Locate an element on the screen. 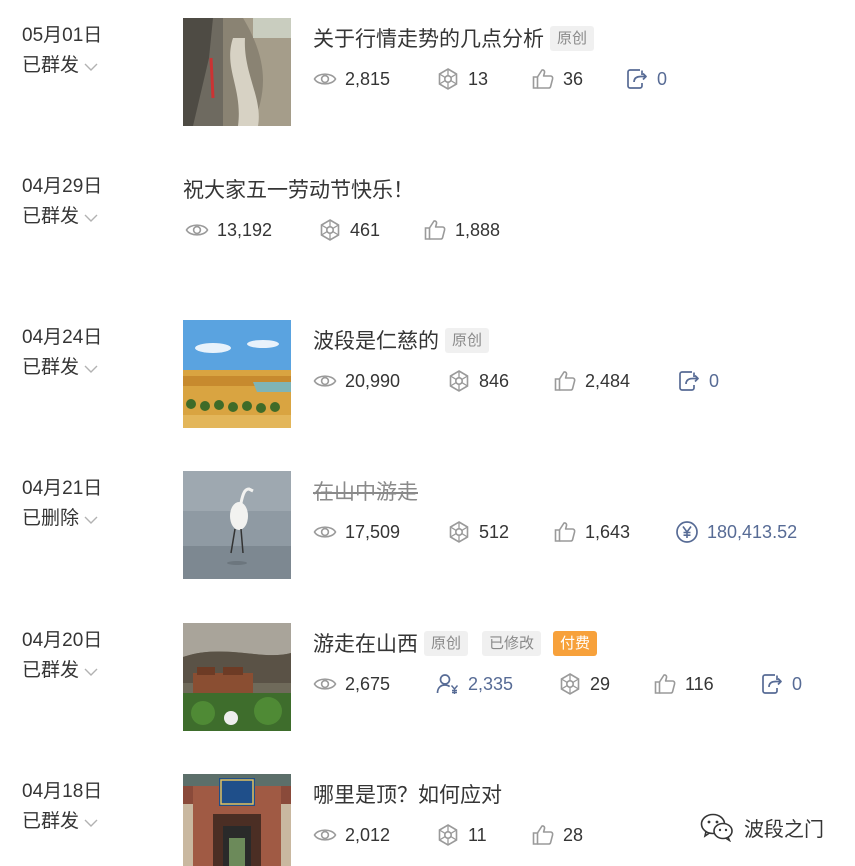  article-date: 04月24日 is located at coordinates (62, 337).